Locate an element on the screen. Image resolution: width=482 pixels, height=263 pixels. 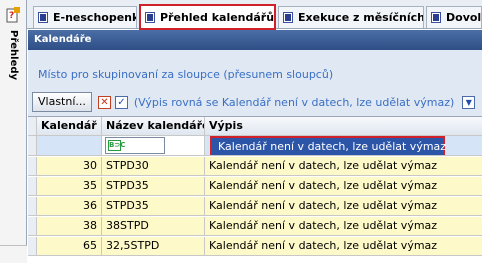
grid-header-row: Kalendář Název kalendáře Výpis is located at coordinates (255, 126).